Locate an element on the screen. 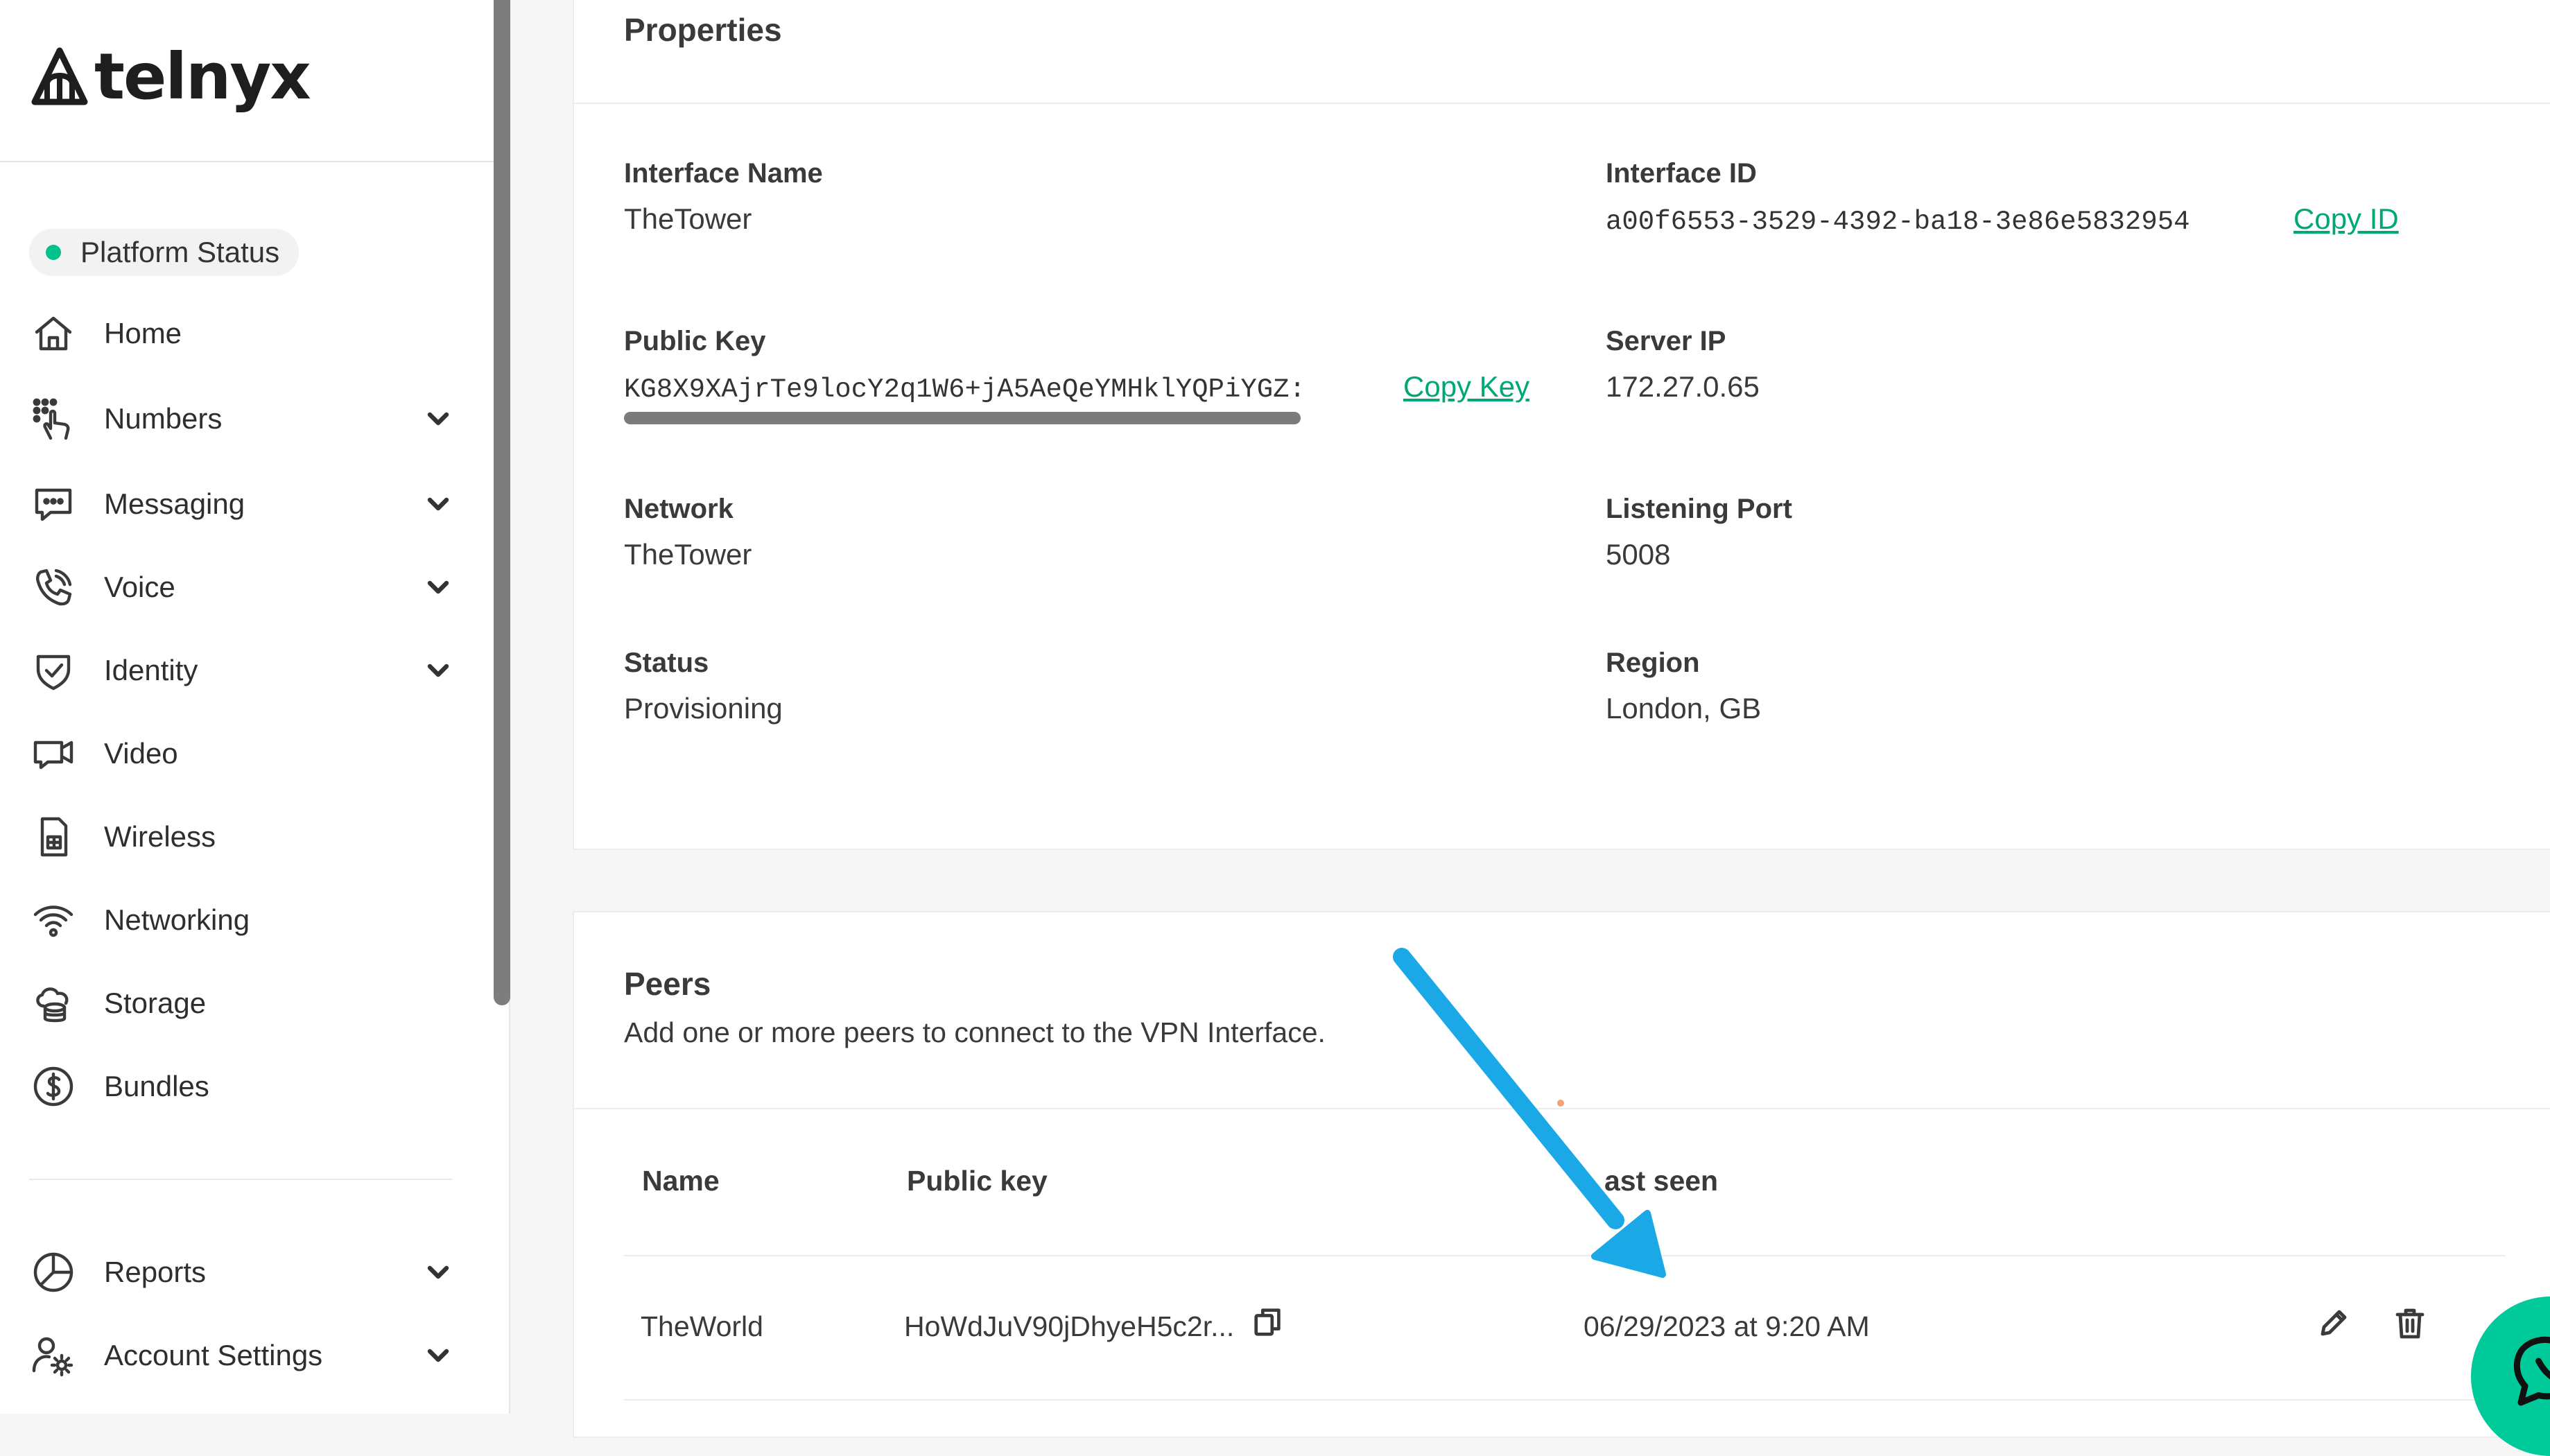 This screenshot has height=1456, width=2550. logo-wordmark: telnyx is located at coordinates (202, 76).